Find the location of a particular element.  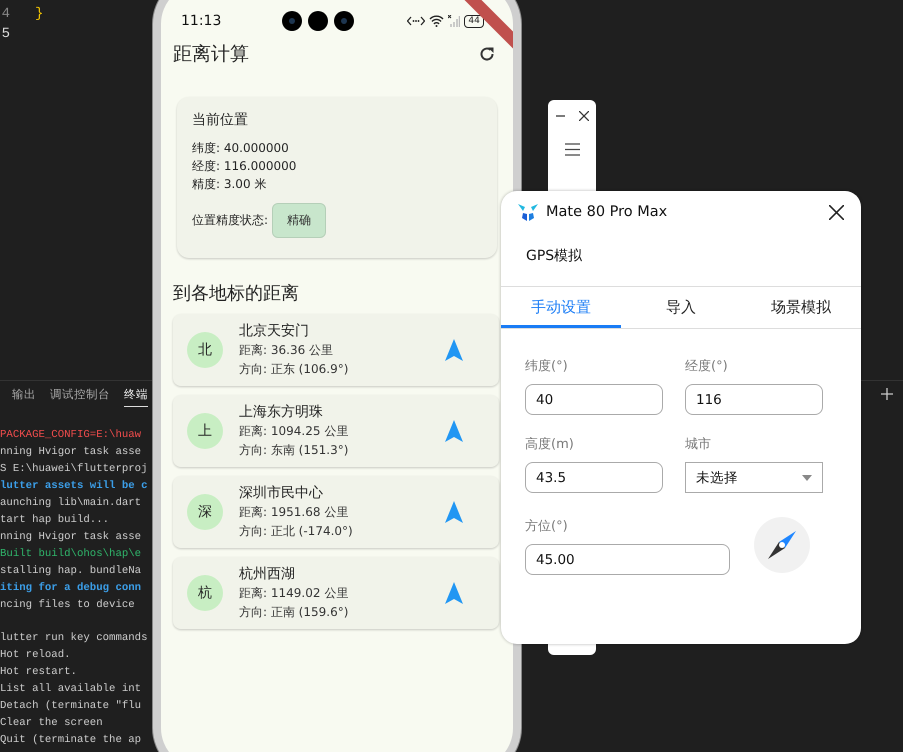

line-number: 5 is located at coordinates (5, 34).